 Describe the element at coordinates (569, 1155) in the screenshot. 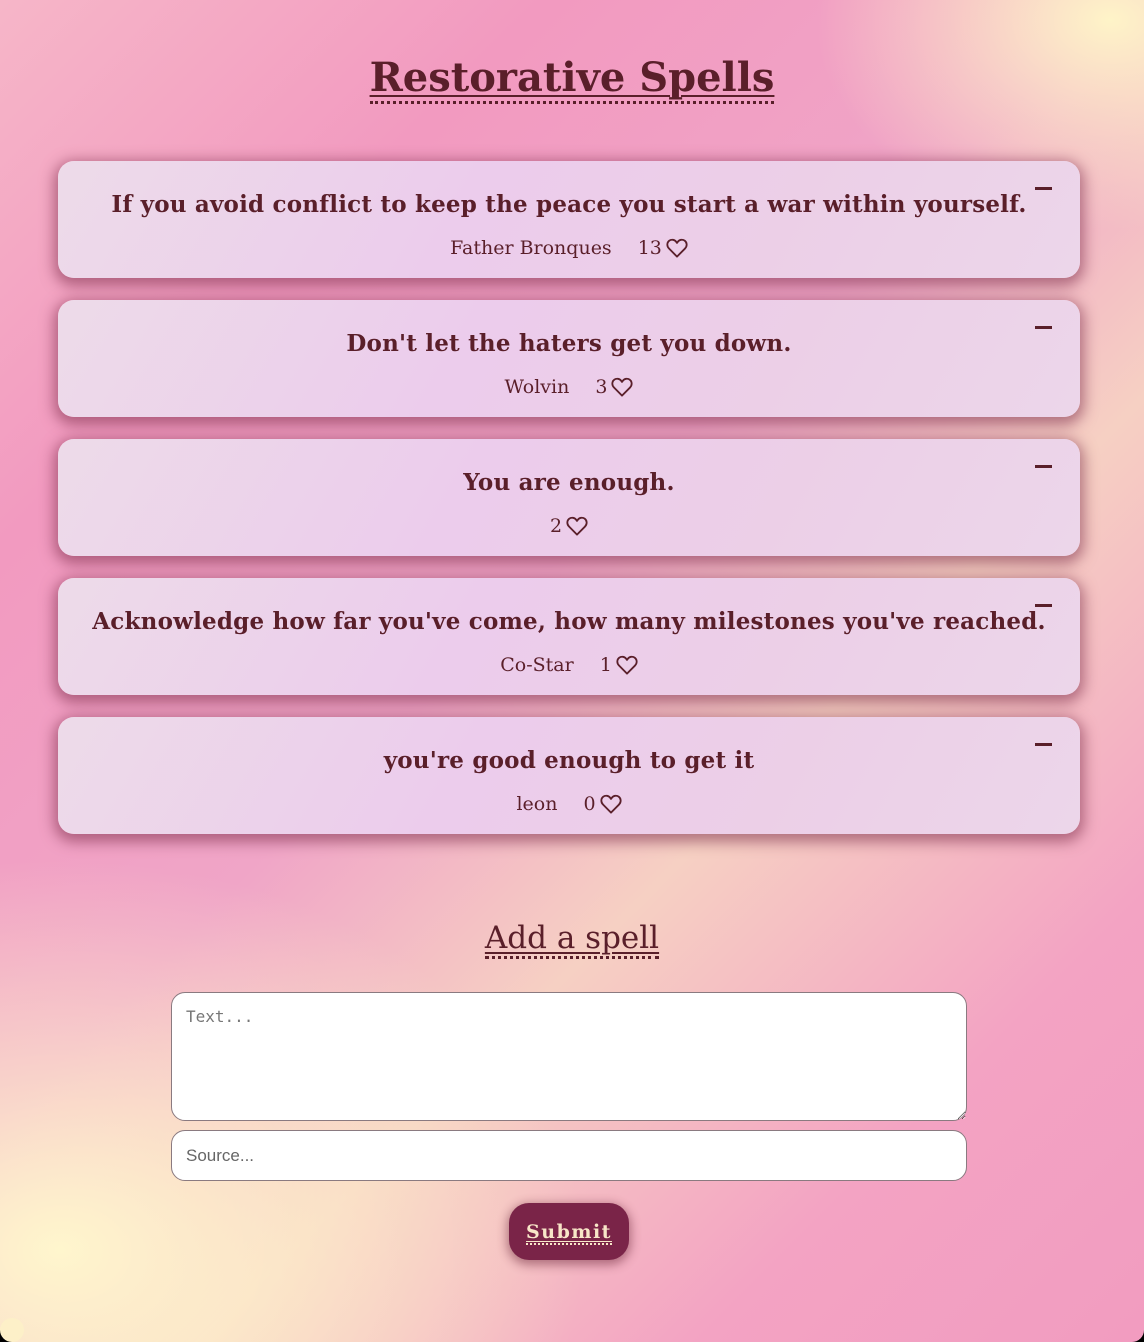

I see `spell-source-input` at that location.